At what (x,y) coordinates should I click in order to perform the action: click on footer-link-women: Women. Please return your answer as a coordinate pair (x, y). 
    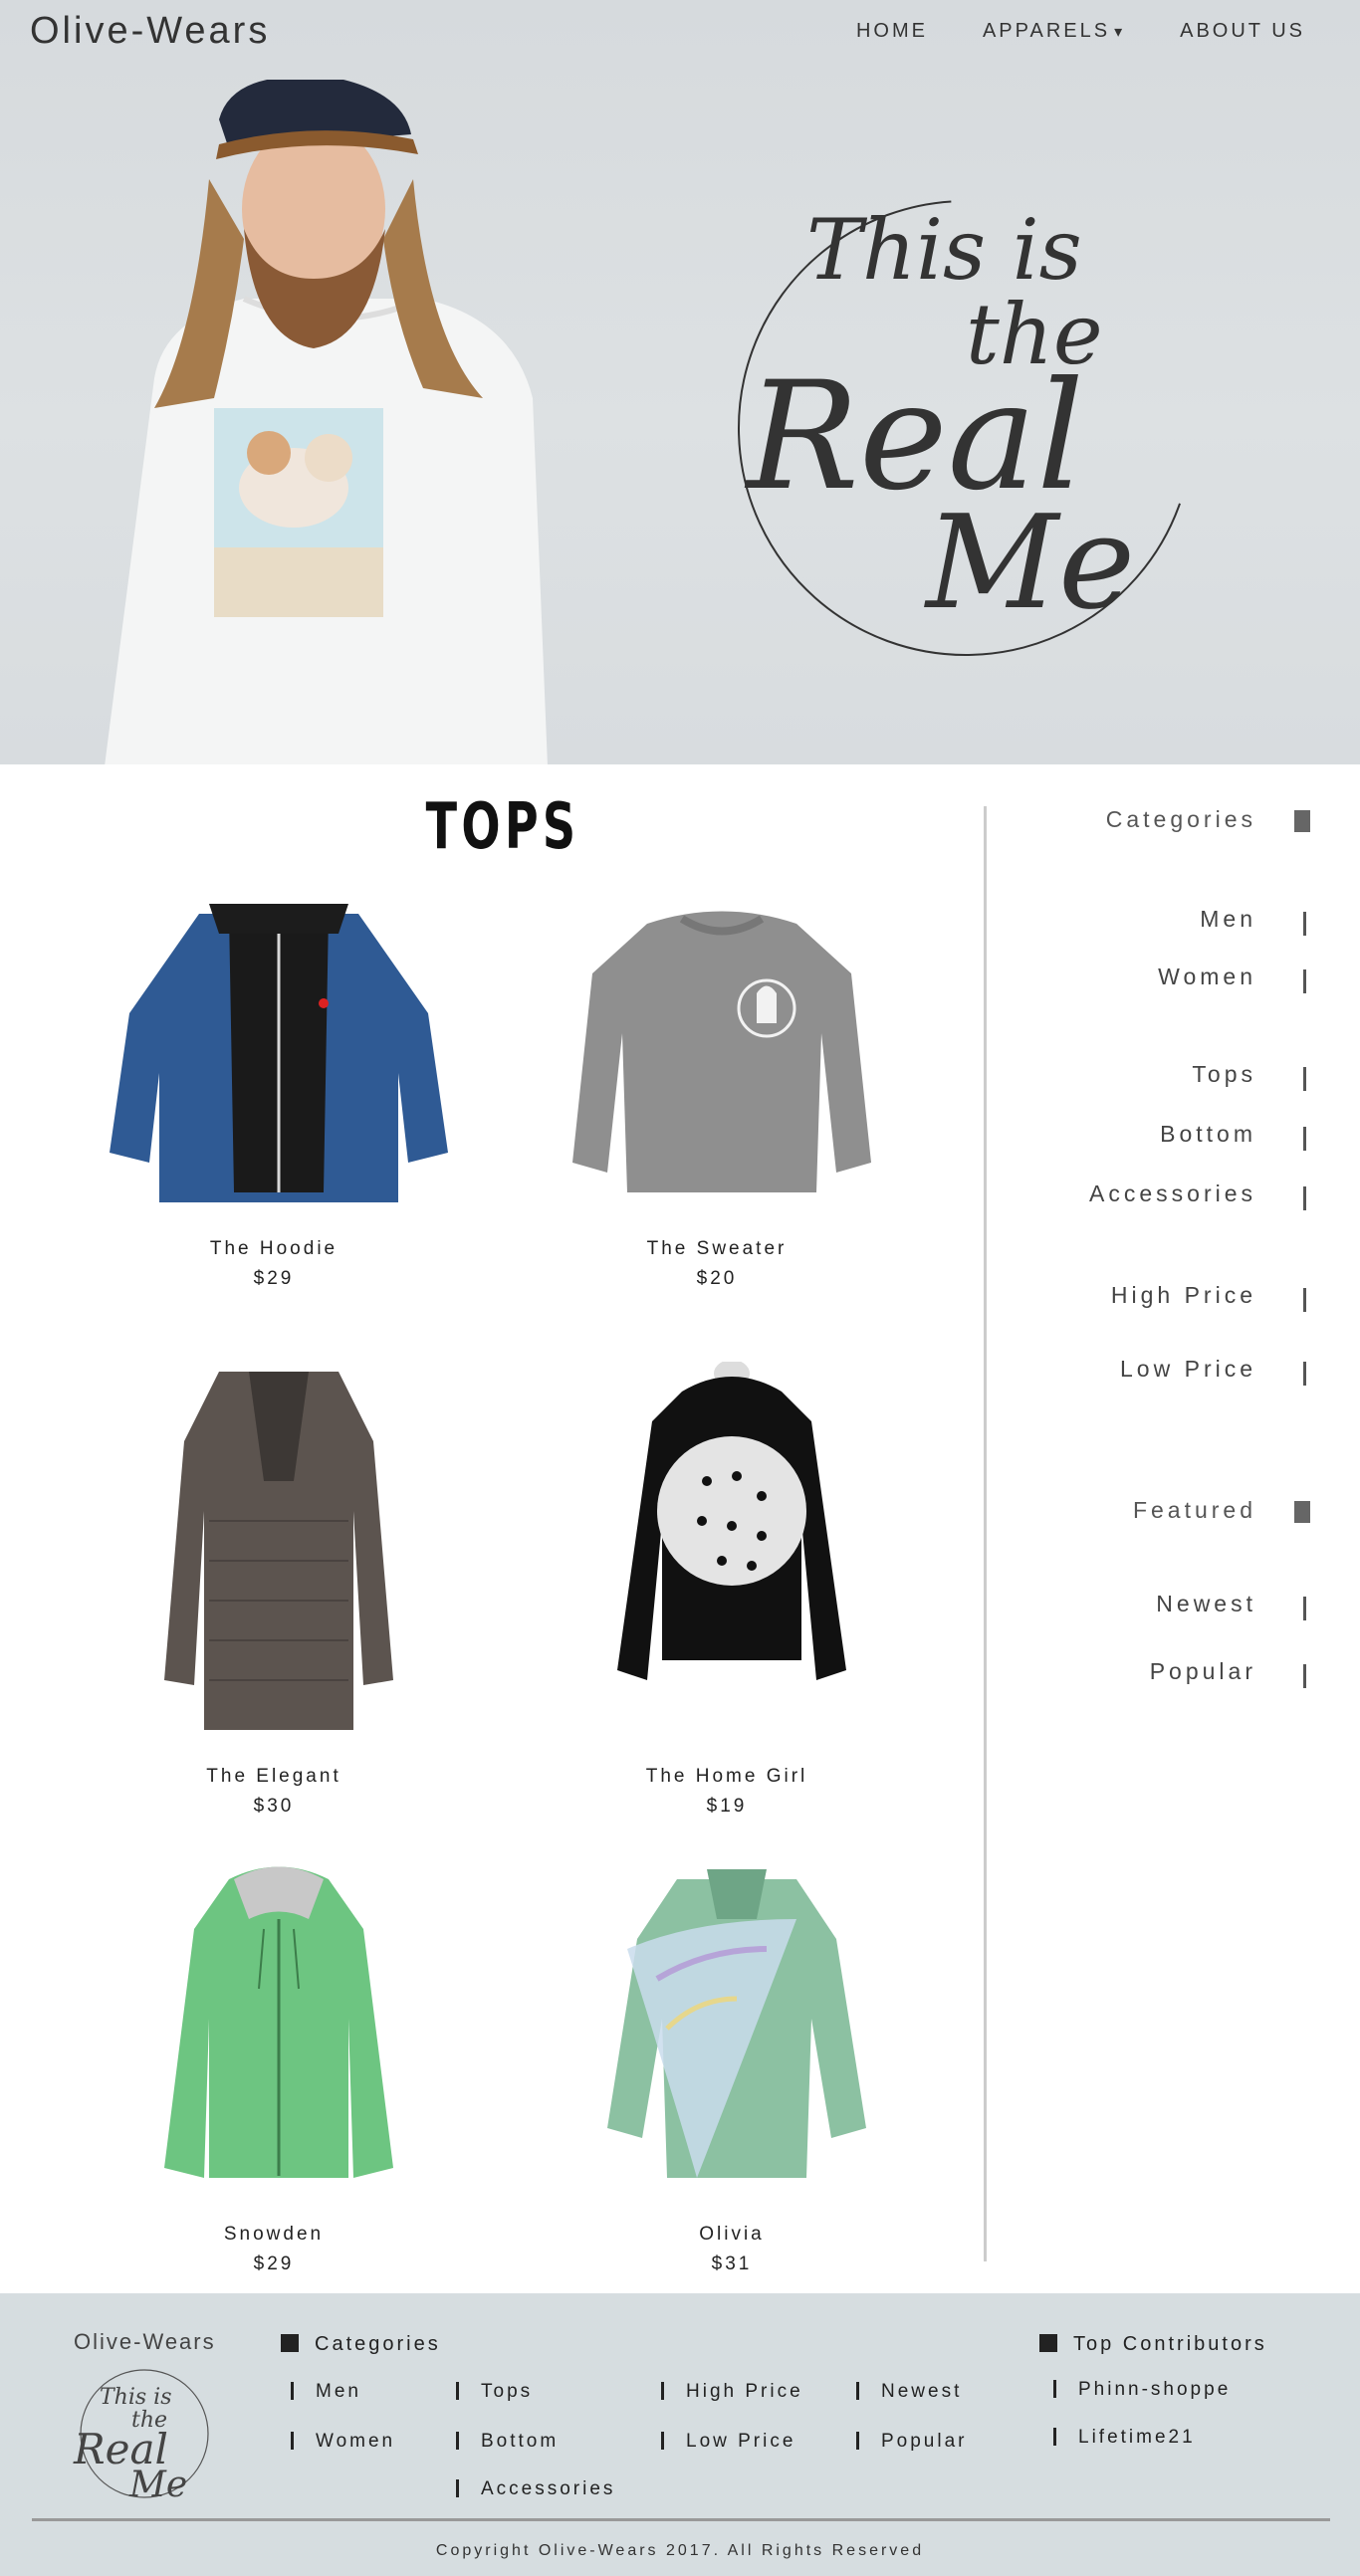
    Looking at the image, I should click on (343, 2442).